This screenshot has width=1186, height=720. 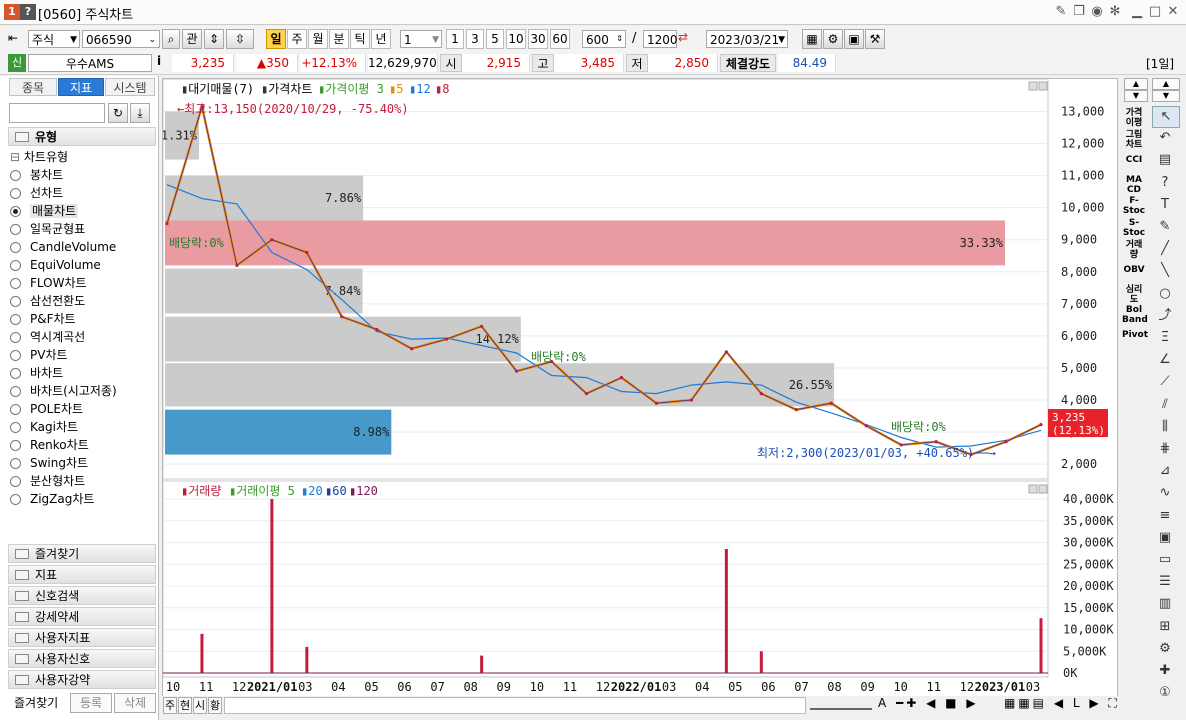 I want to click on chart-type-item: 봉차트, so click(x=36, y=175).